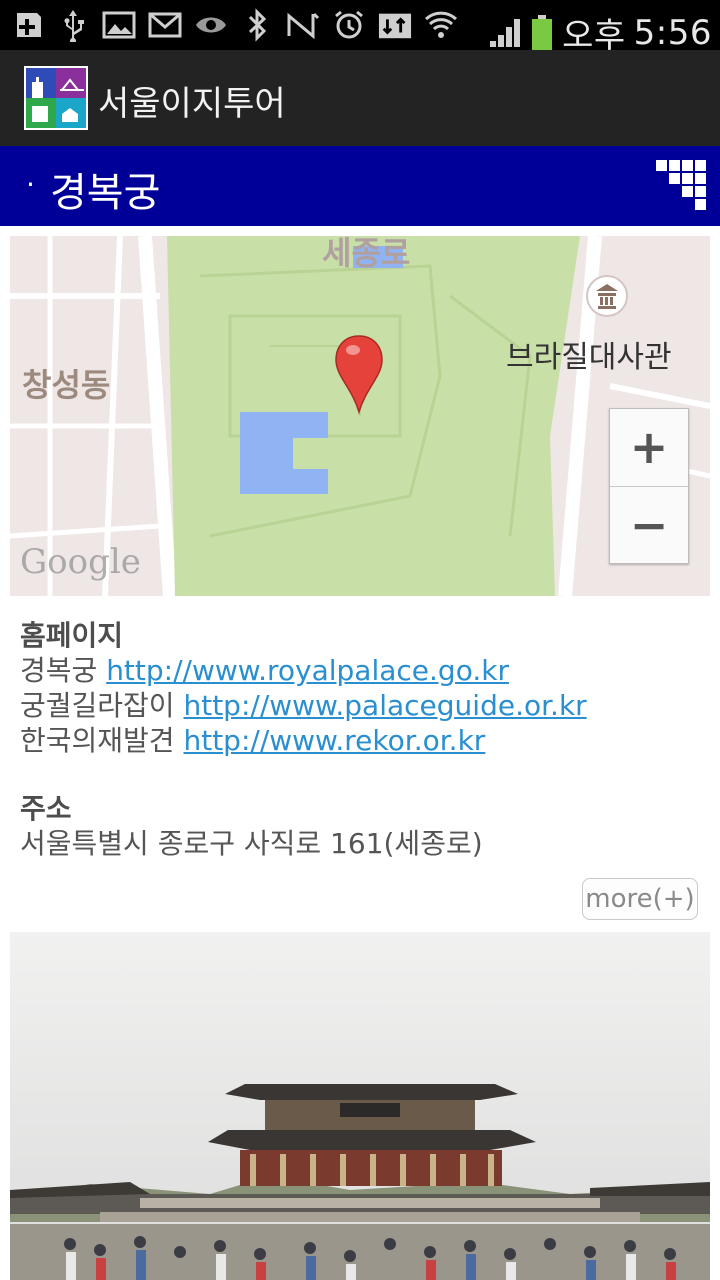  What do you see at coordinates (56, 98) in the screenshot?
I see `app-logo-icon` at bounding box center [56, 98].